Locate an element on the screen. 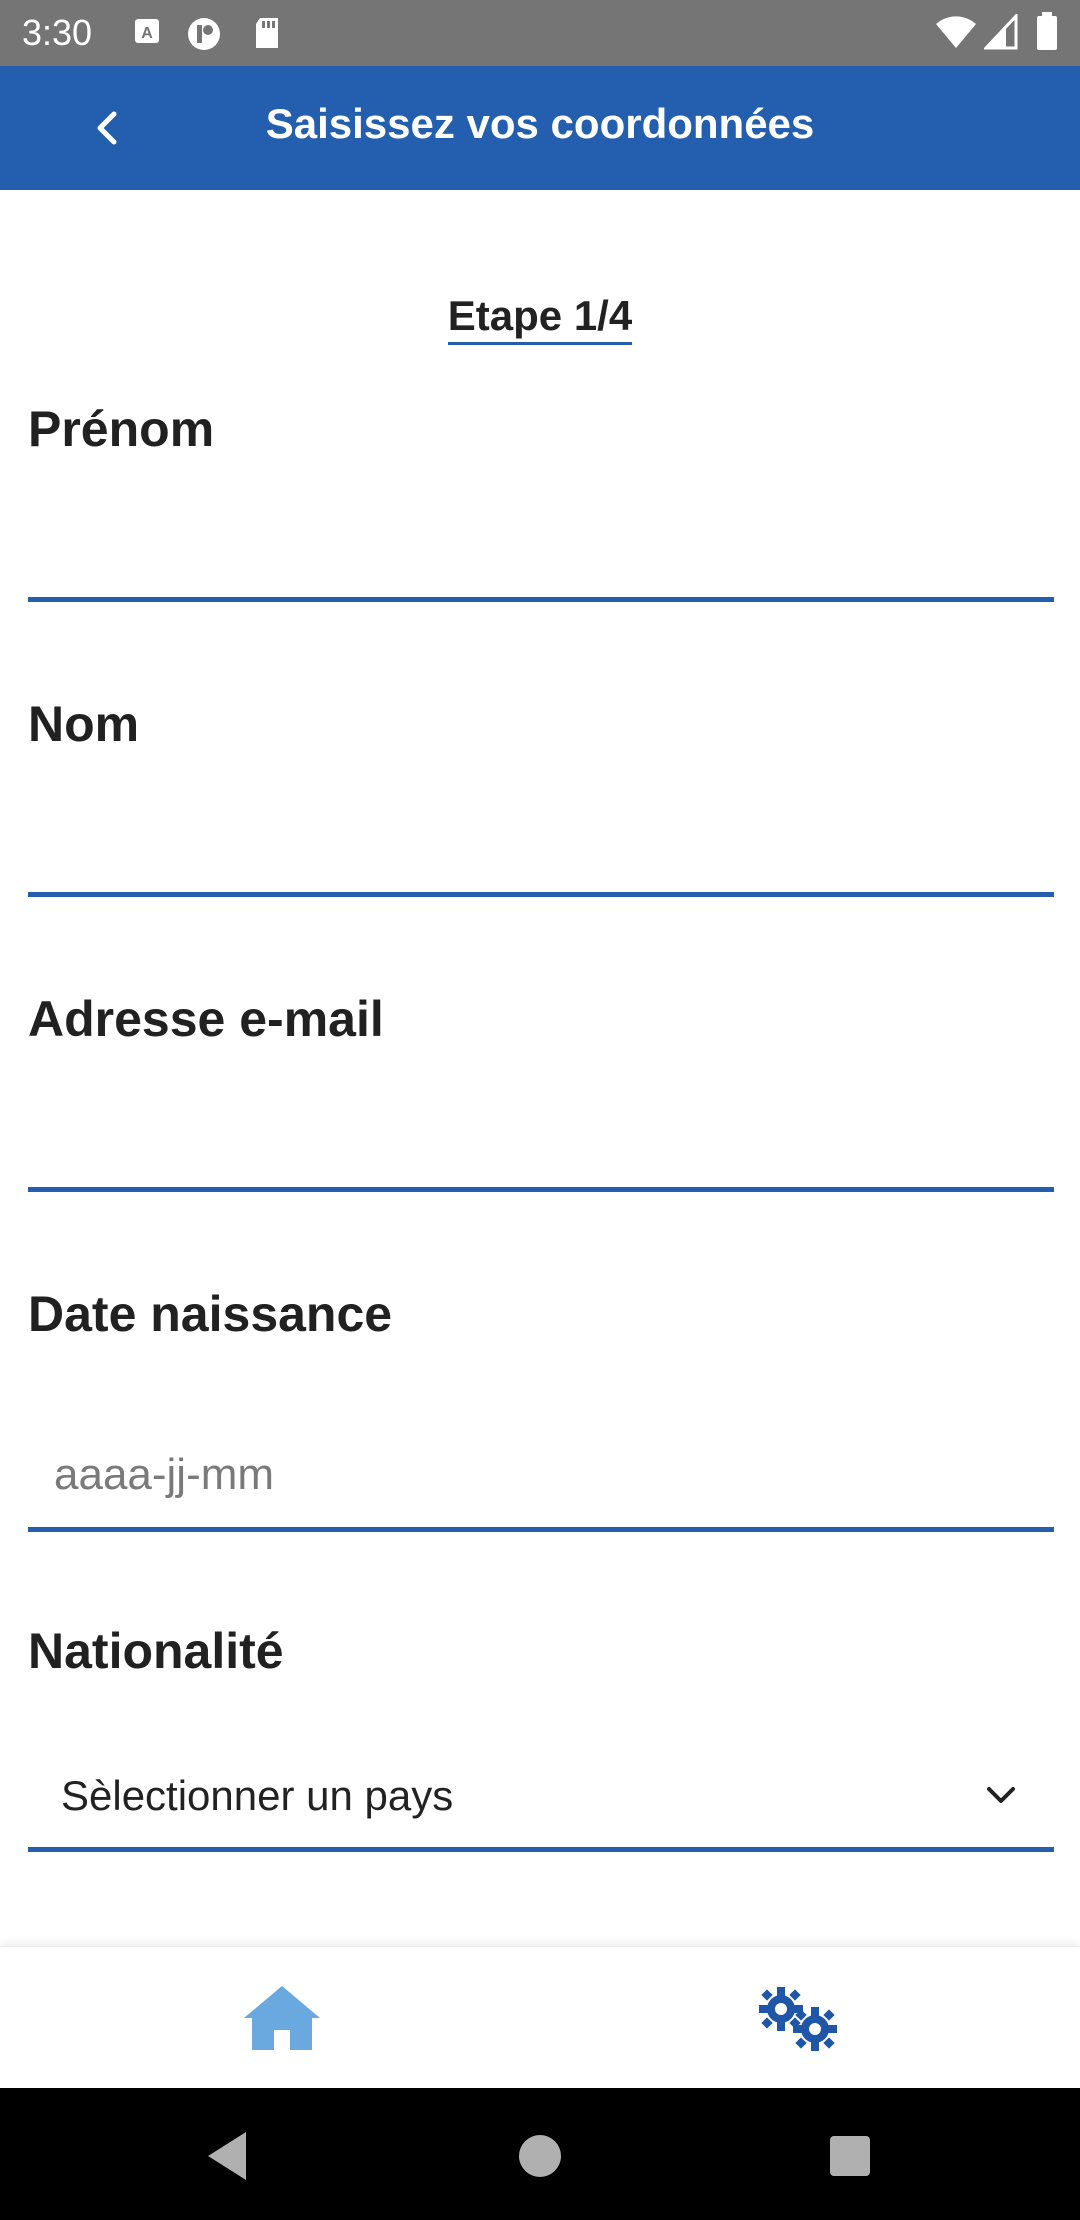 This screenshot has height=2220, width=1080. home-circle-icon is located at coordinates (540, 2156).